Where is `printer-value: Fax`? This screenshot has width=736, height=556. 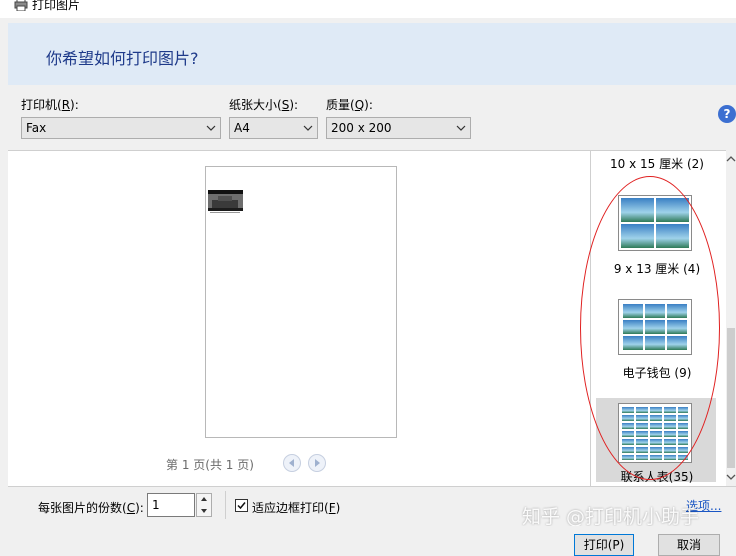
printer-value: Fax is located at coordinates (36, 128).